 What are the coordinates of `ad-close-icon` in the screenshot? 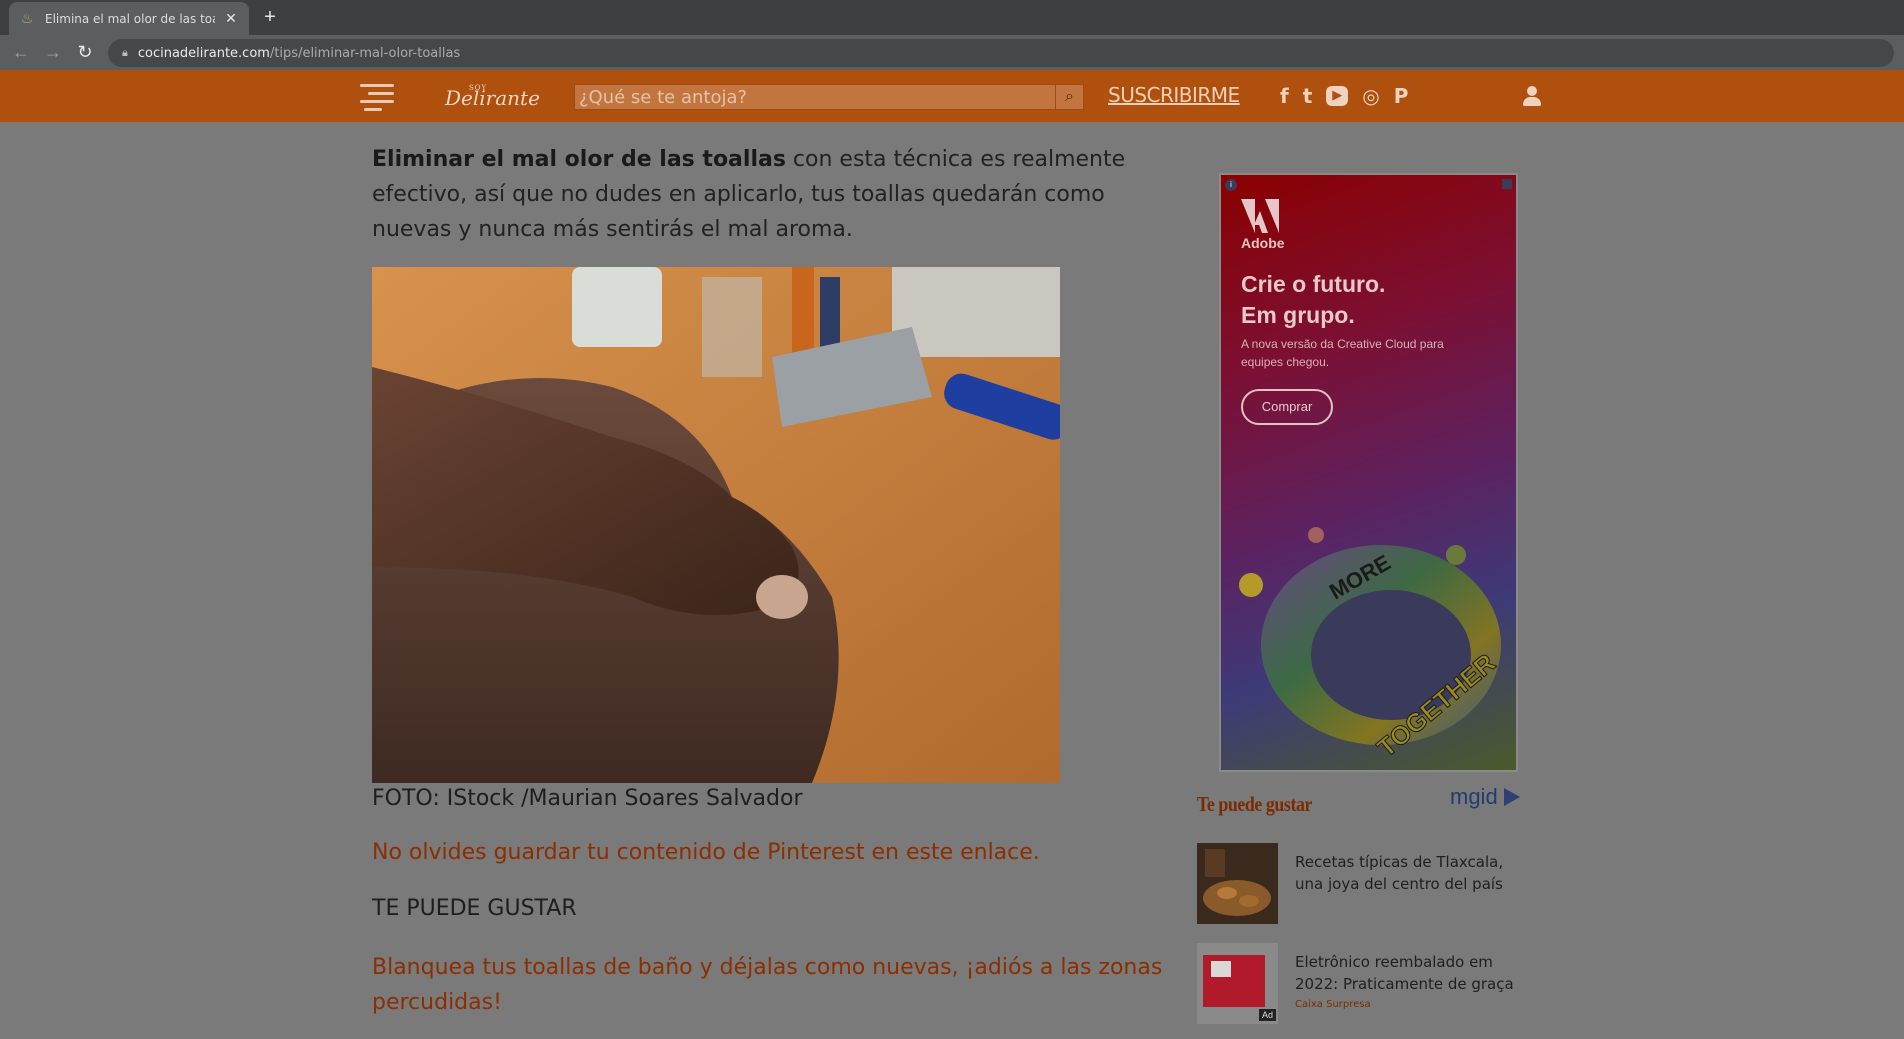 It's located at (1507, 184).